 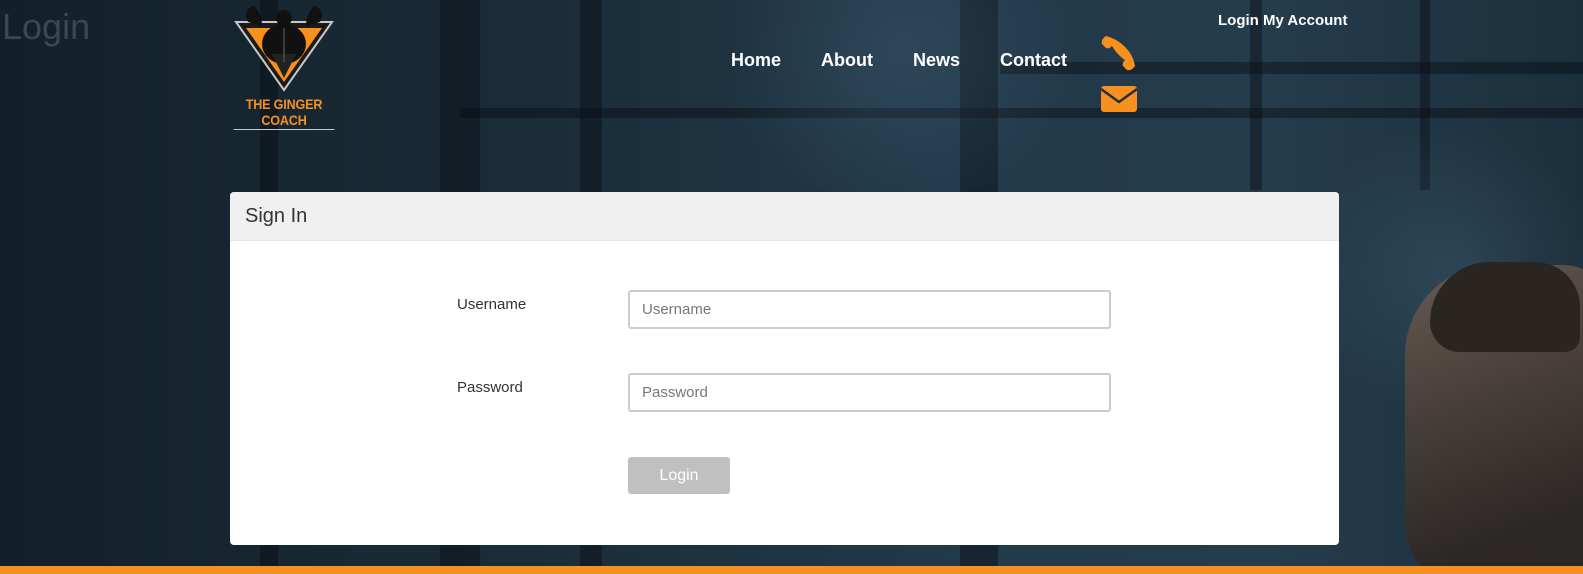 What do you see at coordinates (869, 392) in the screenshot?
I see `password-input` at bounding box center [869, 392].